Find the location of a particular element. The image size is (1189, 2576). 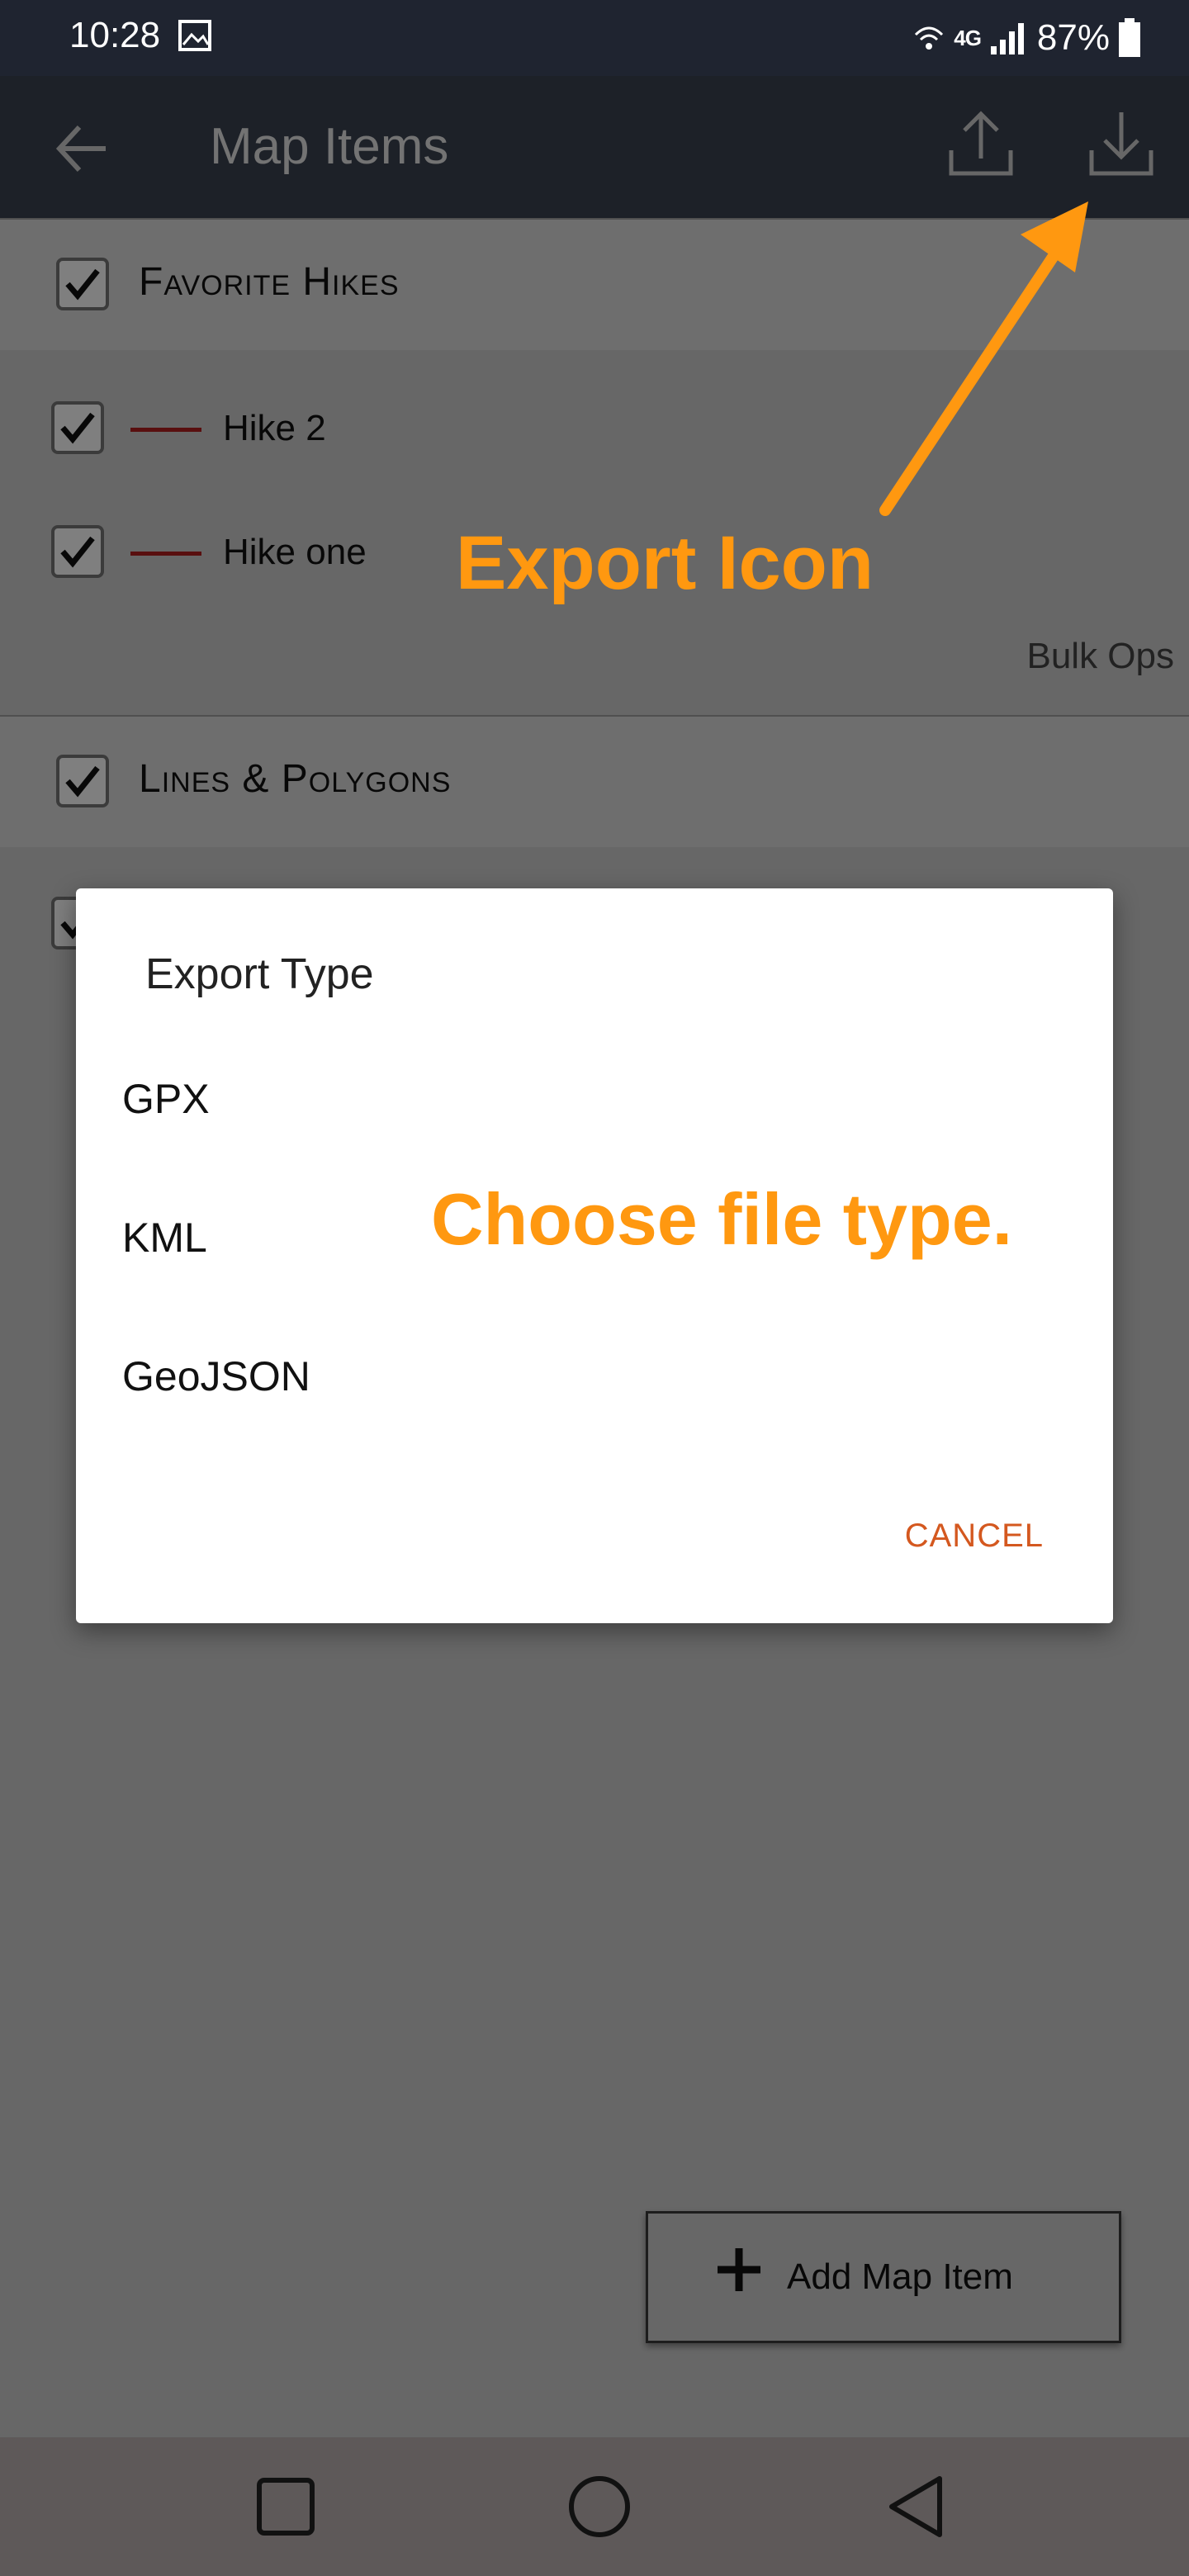

wifi-icon is located at coordinates (929, 38).